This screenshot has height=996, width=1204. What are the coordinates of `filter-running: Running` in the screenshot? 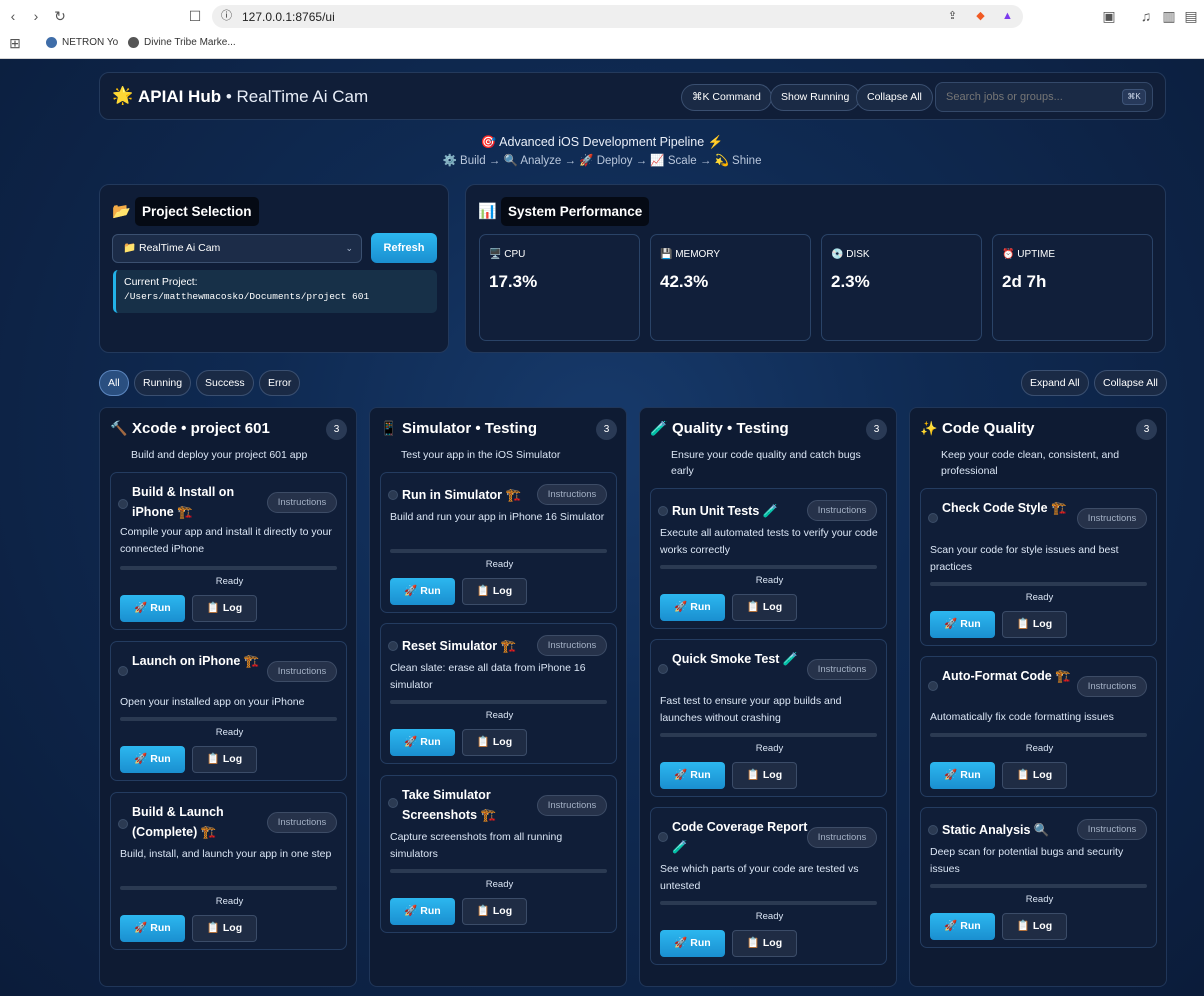 It's located at (163, 383).